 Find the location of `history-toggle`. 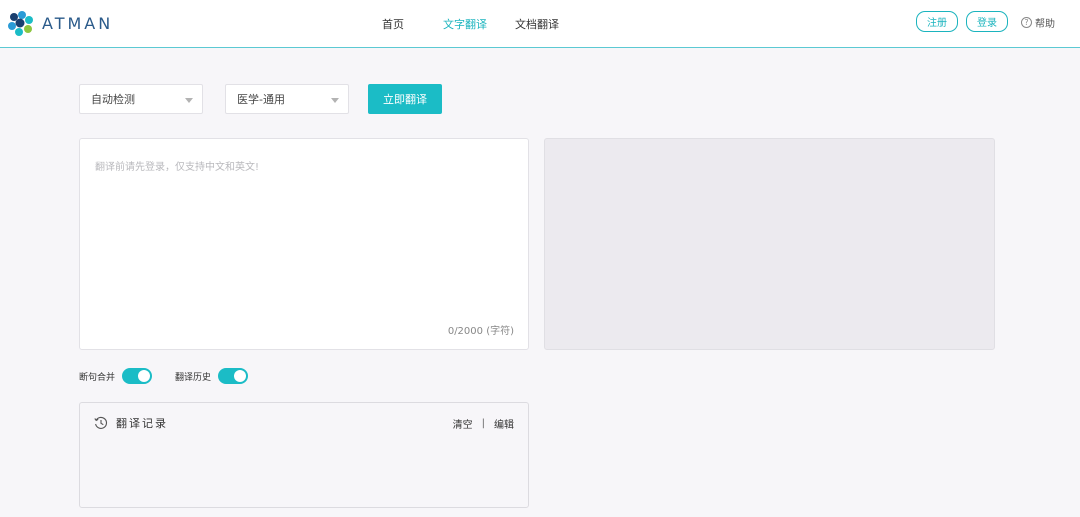

history-toggle is located at coordinates (233, 376).